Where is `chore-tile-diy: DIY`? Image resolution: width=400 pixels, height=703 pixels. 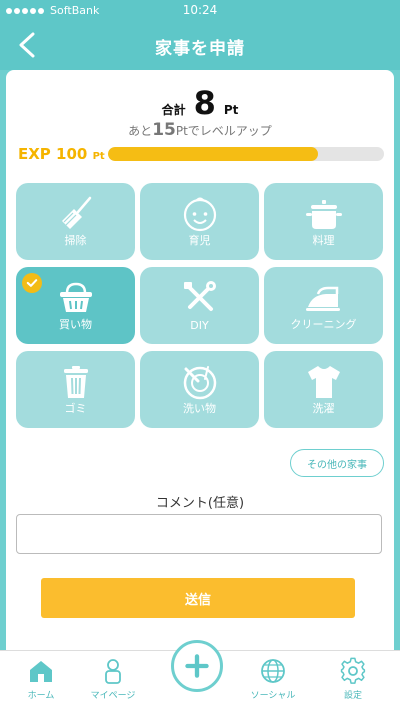 chore-tile-diy: DIY is located at coordinates (199, 305).